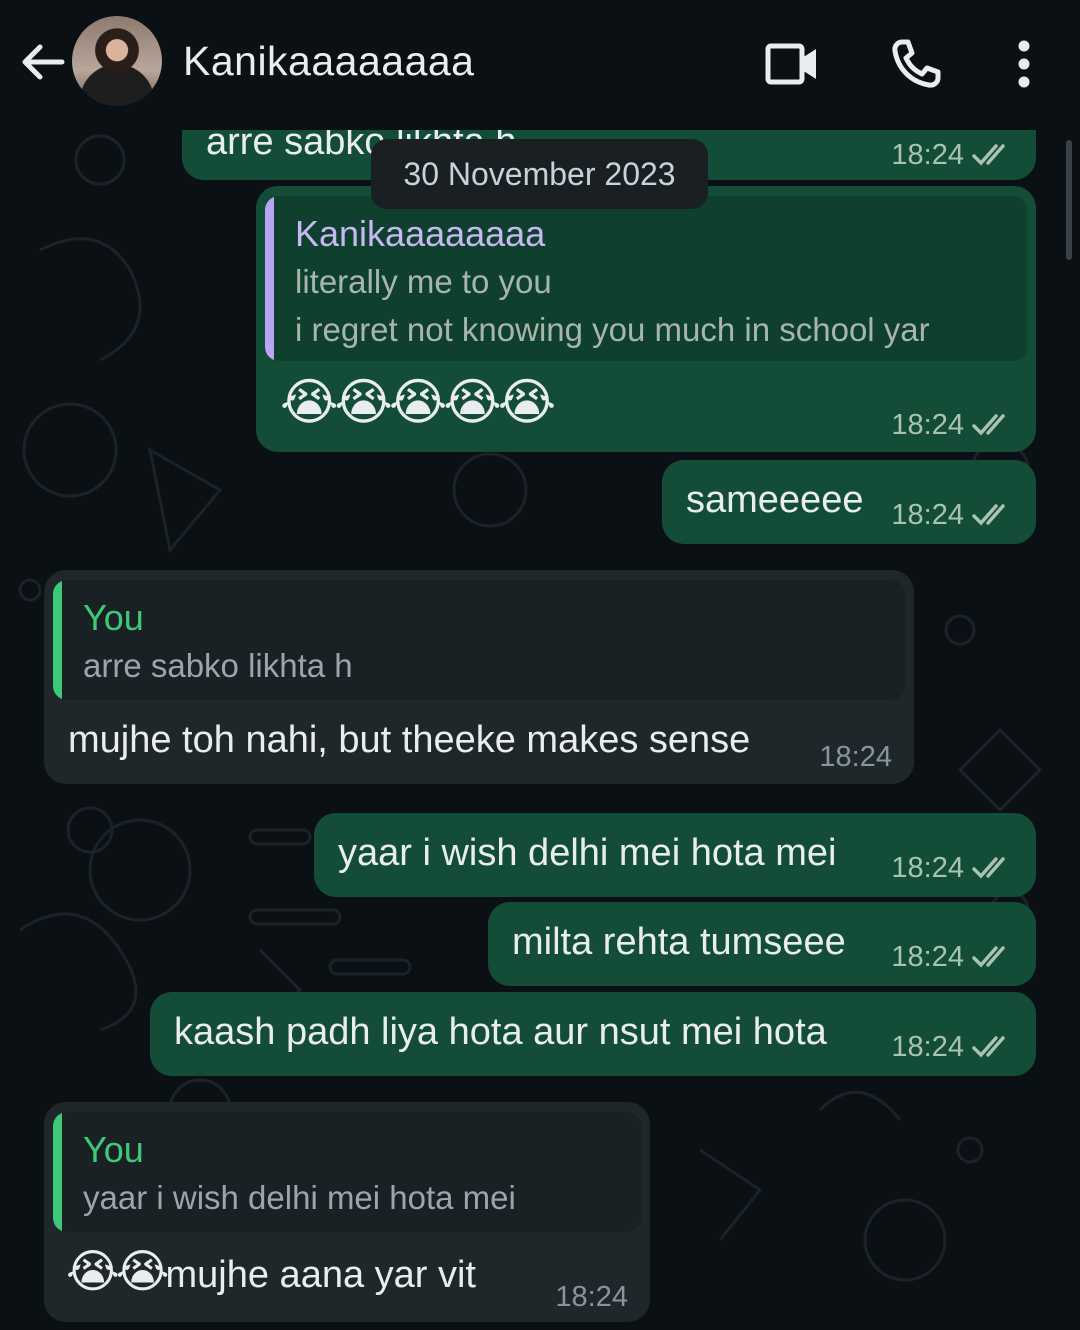  What do you see at coordinates (775, 500) in the screenshot?
I see `message-text: sameeeee` at bounding box center [775, 500].